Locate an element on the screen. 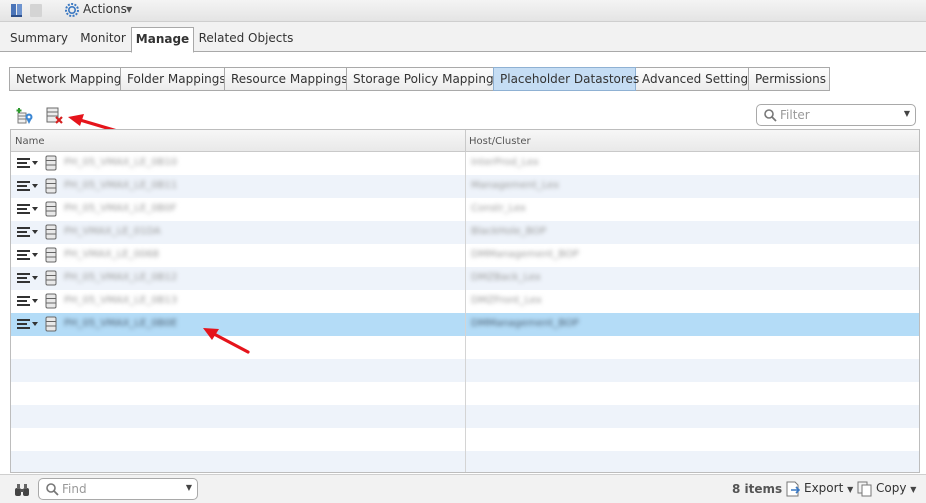 This screenshot has height=503, width=926. items-count: 8 items is located at coordinates (757, 489).